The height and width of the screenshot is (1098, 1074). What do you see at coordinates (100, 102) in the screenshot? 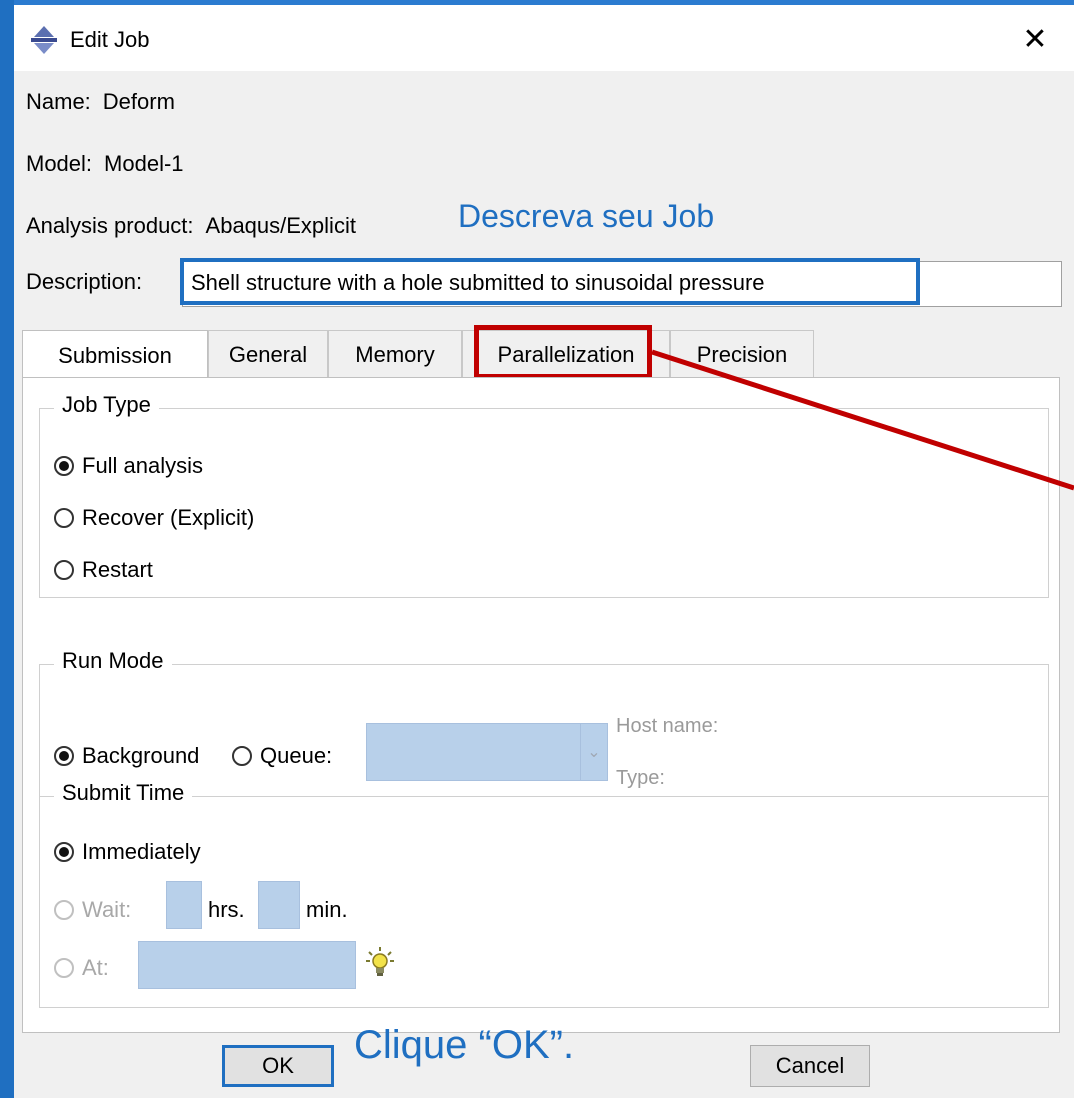
I see `name-row: Name: Deform` at bounding box center [100, 102].